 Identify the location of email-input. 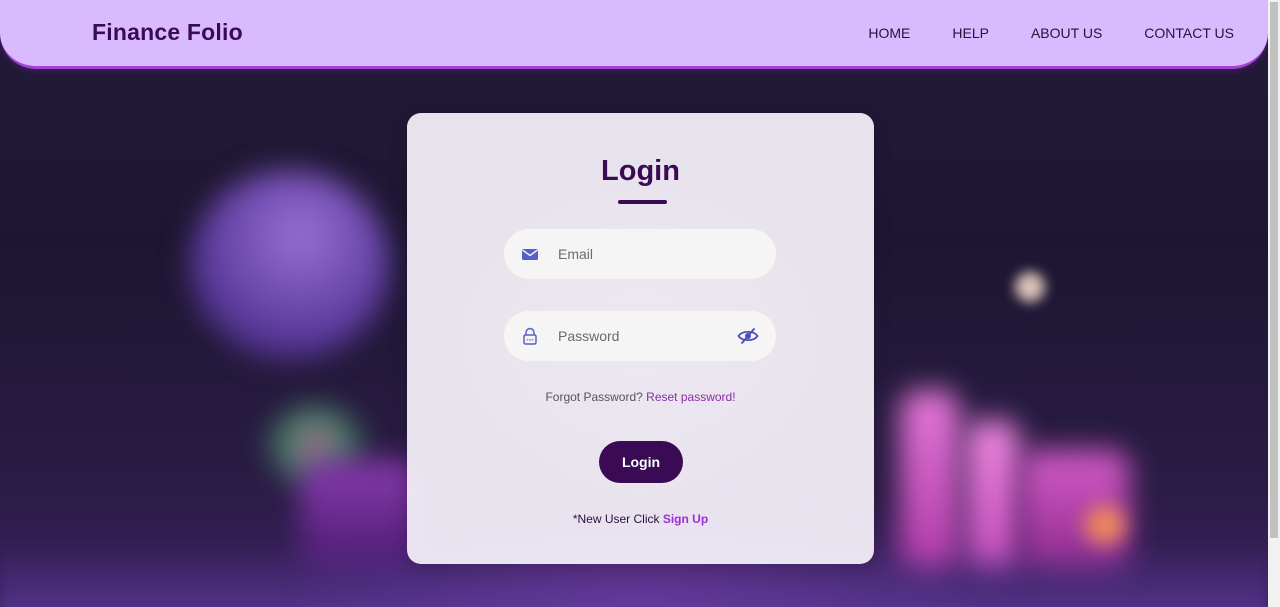
(643, 254).